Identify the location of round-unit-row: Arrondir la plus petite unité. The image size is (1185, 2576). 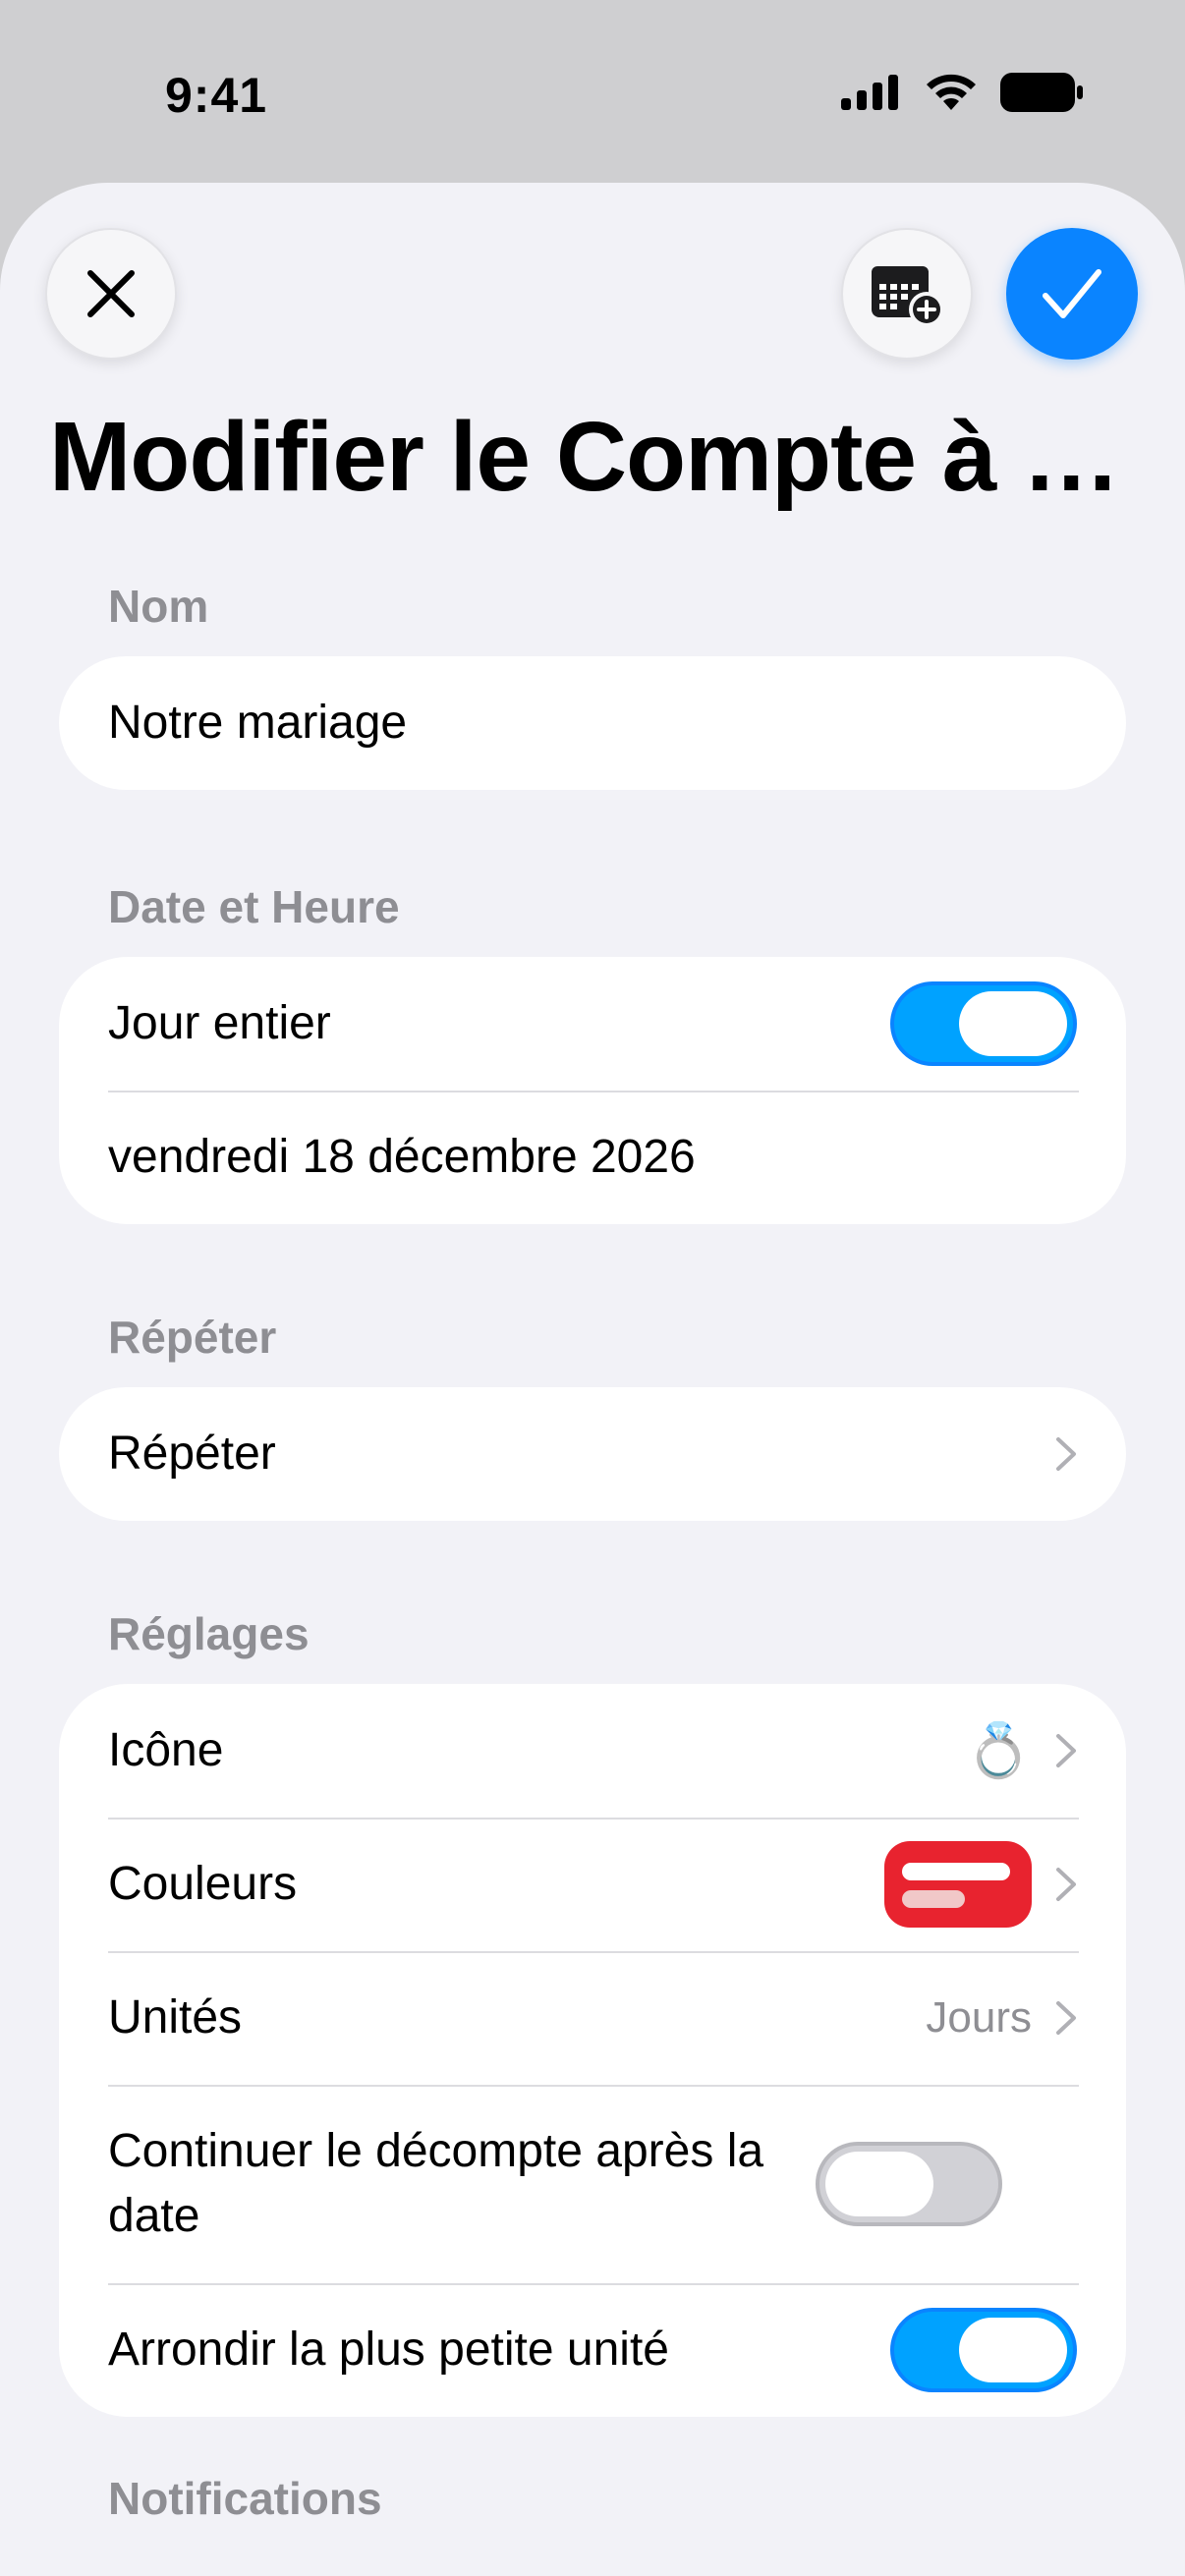
(592, 2350).